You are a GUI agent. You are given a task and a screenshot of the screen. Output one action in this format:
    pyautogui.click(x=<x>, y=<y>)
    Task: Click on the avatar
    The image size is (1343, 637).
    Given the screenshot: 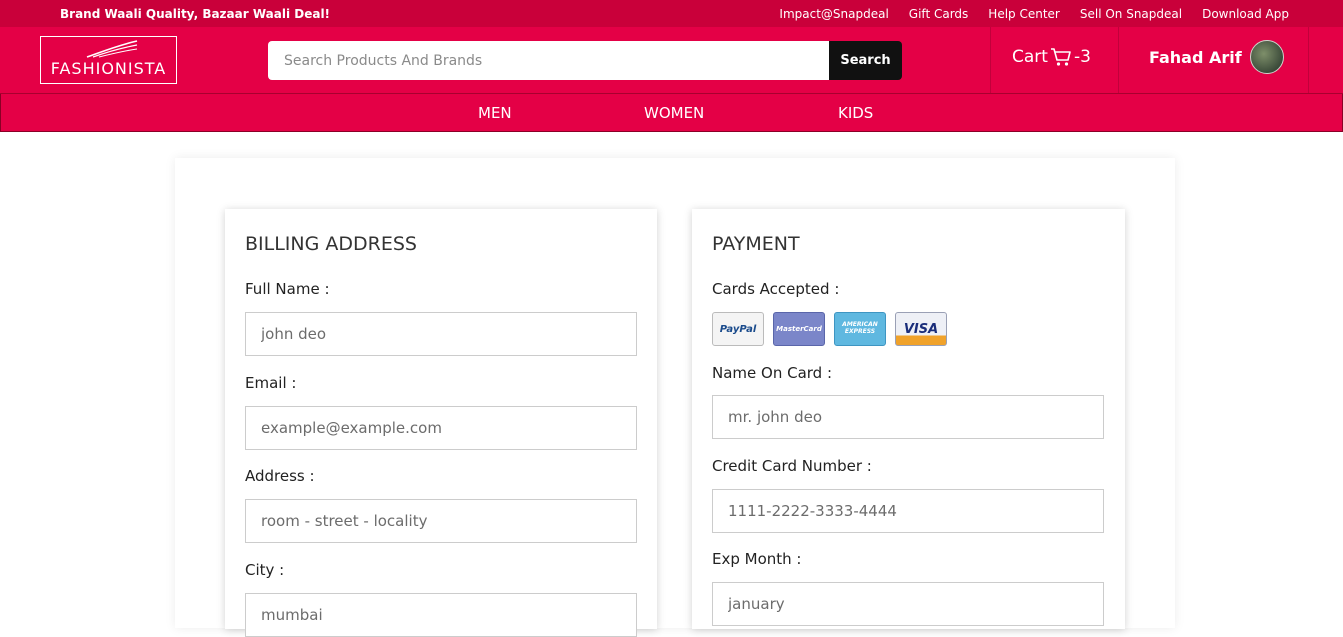 What is the action you would take?
    pyautogui.click(x=1266, y=57)
    